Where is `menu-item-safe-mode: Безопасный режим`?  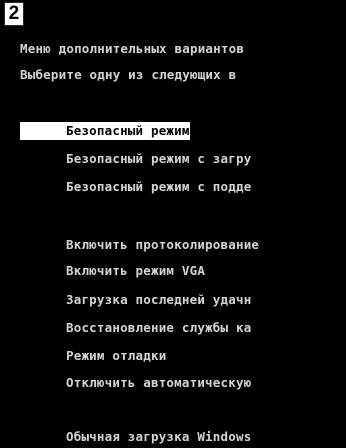 menu-item-safe-mode: Безопасный режим is located at coordinates (105, 131).